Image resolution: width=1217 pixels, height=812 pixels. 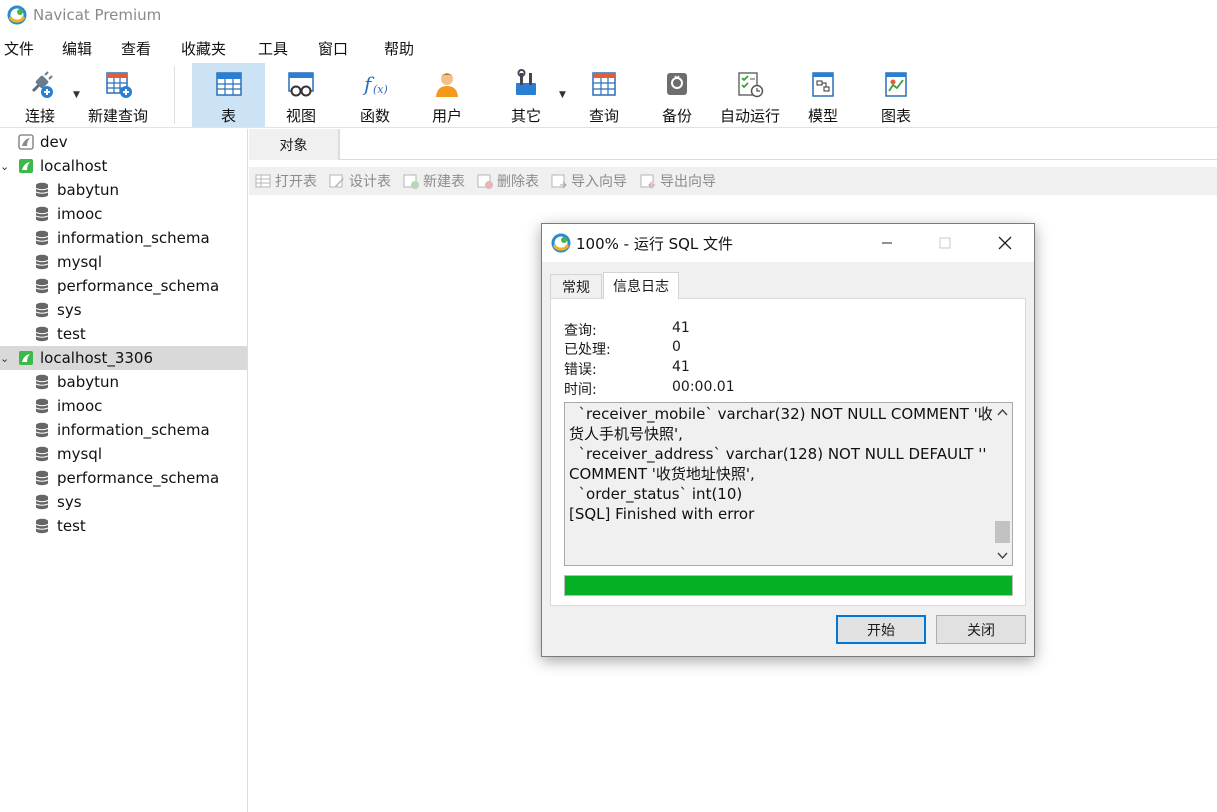 What do you see at coordinates (333, 48) in the screenshot?
I see `menu-window: 窗口` at bounding box center [333, 48].